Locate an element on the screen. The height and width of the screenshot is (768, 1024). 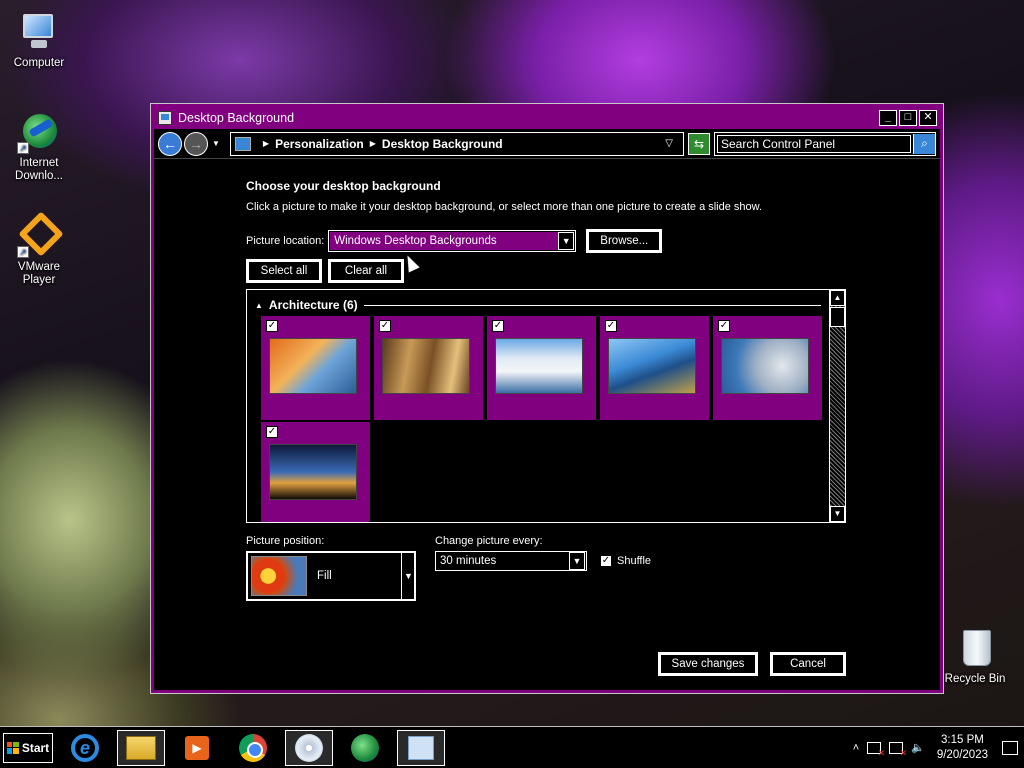
taskbar-internet-download-manager is located at coordinates (365, 748).